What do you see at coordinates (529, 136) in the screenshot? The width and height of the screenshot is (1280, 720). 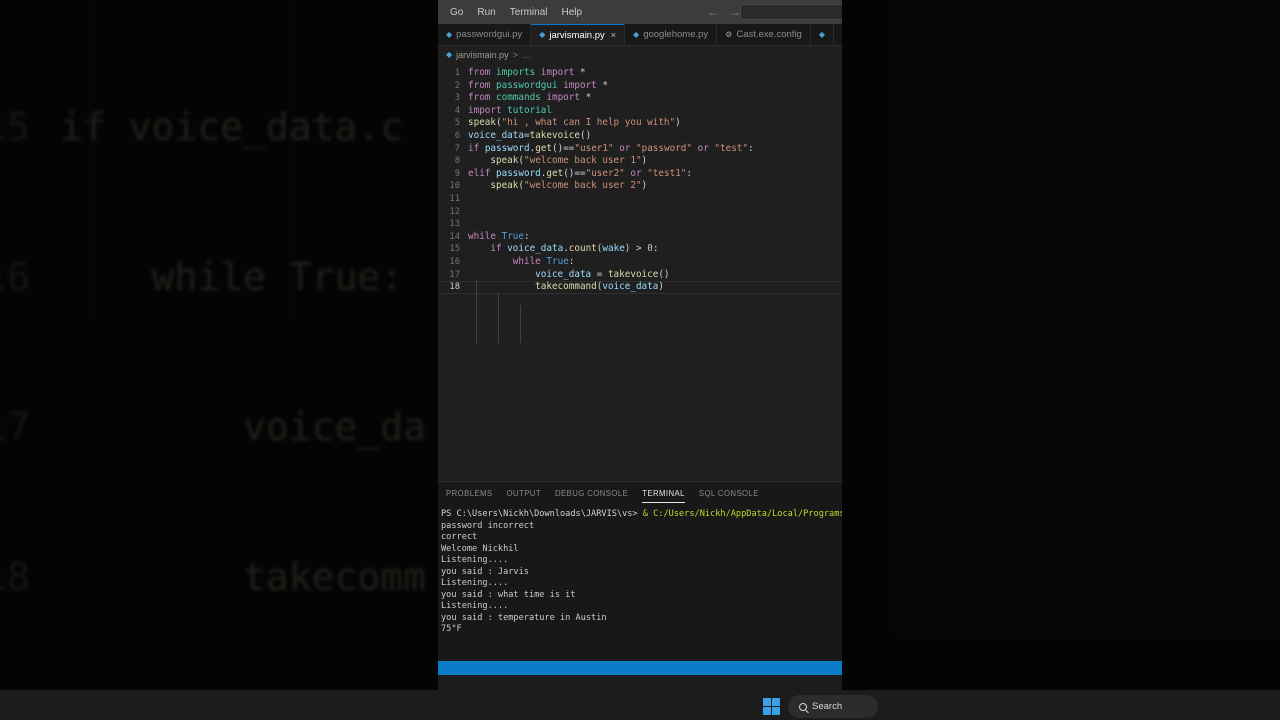 I see `code-line-text: voice_data=takevoice()` at bounding box center [529, 136].